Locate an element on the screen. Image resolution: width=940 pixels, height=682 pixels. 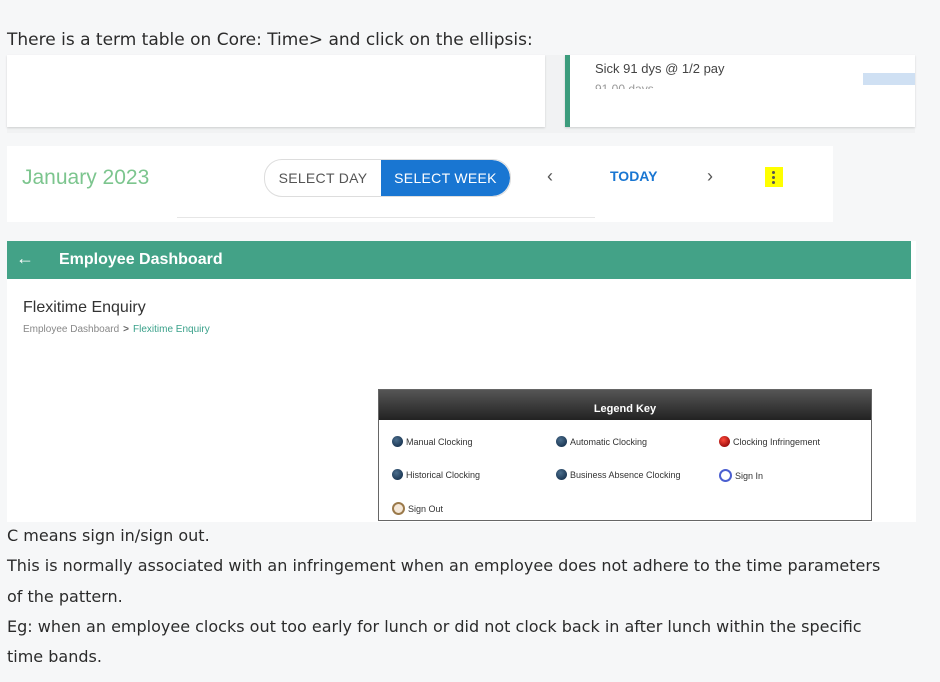
today-button: TODAY is located at coordinates (633, 176).